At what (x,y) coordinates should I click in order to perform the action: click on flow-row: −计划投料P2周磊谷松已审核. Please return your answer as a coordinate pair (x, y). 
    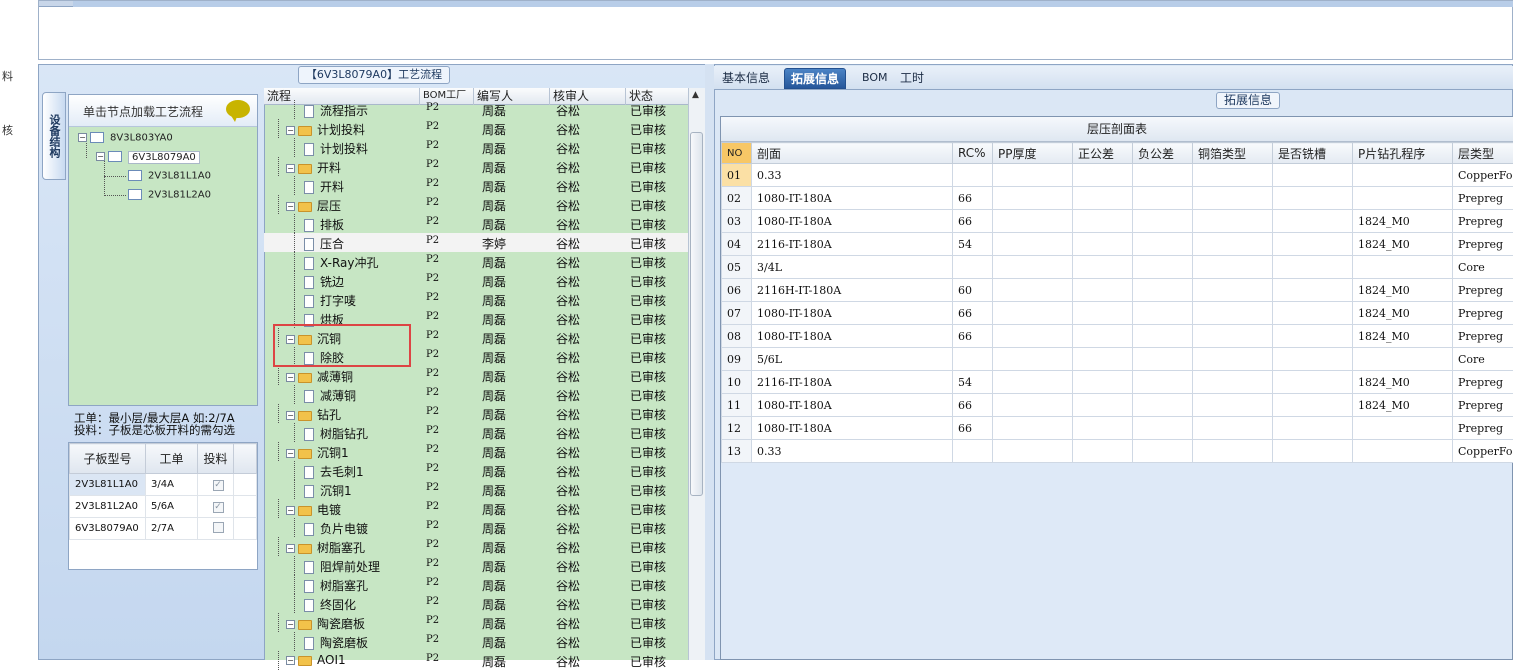
    Looking at the image, I should click on (476, 128).